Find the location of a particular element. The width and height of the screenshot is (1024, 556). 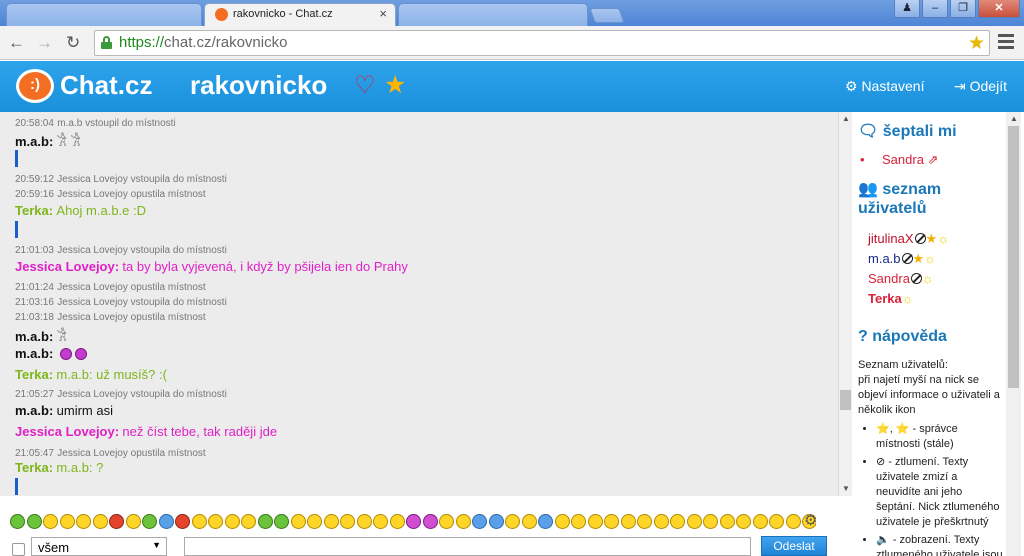

message-scrollbar: ▲ ▼ is located at coordinates (845, 304).